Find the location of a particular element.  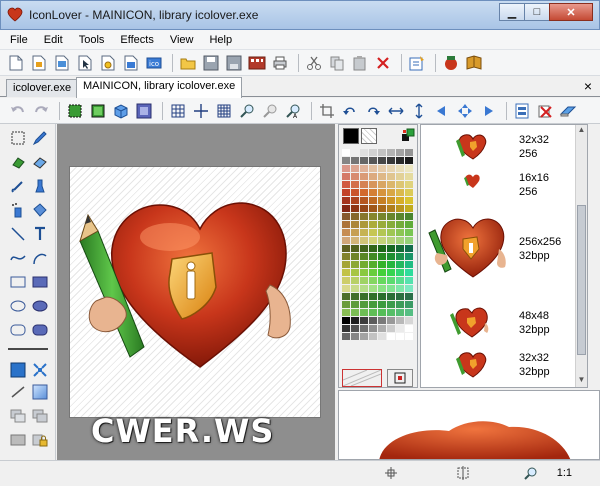

ellipse-tool is located at coordinates (18, 306).